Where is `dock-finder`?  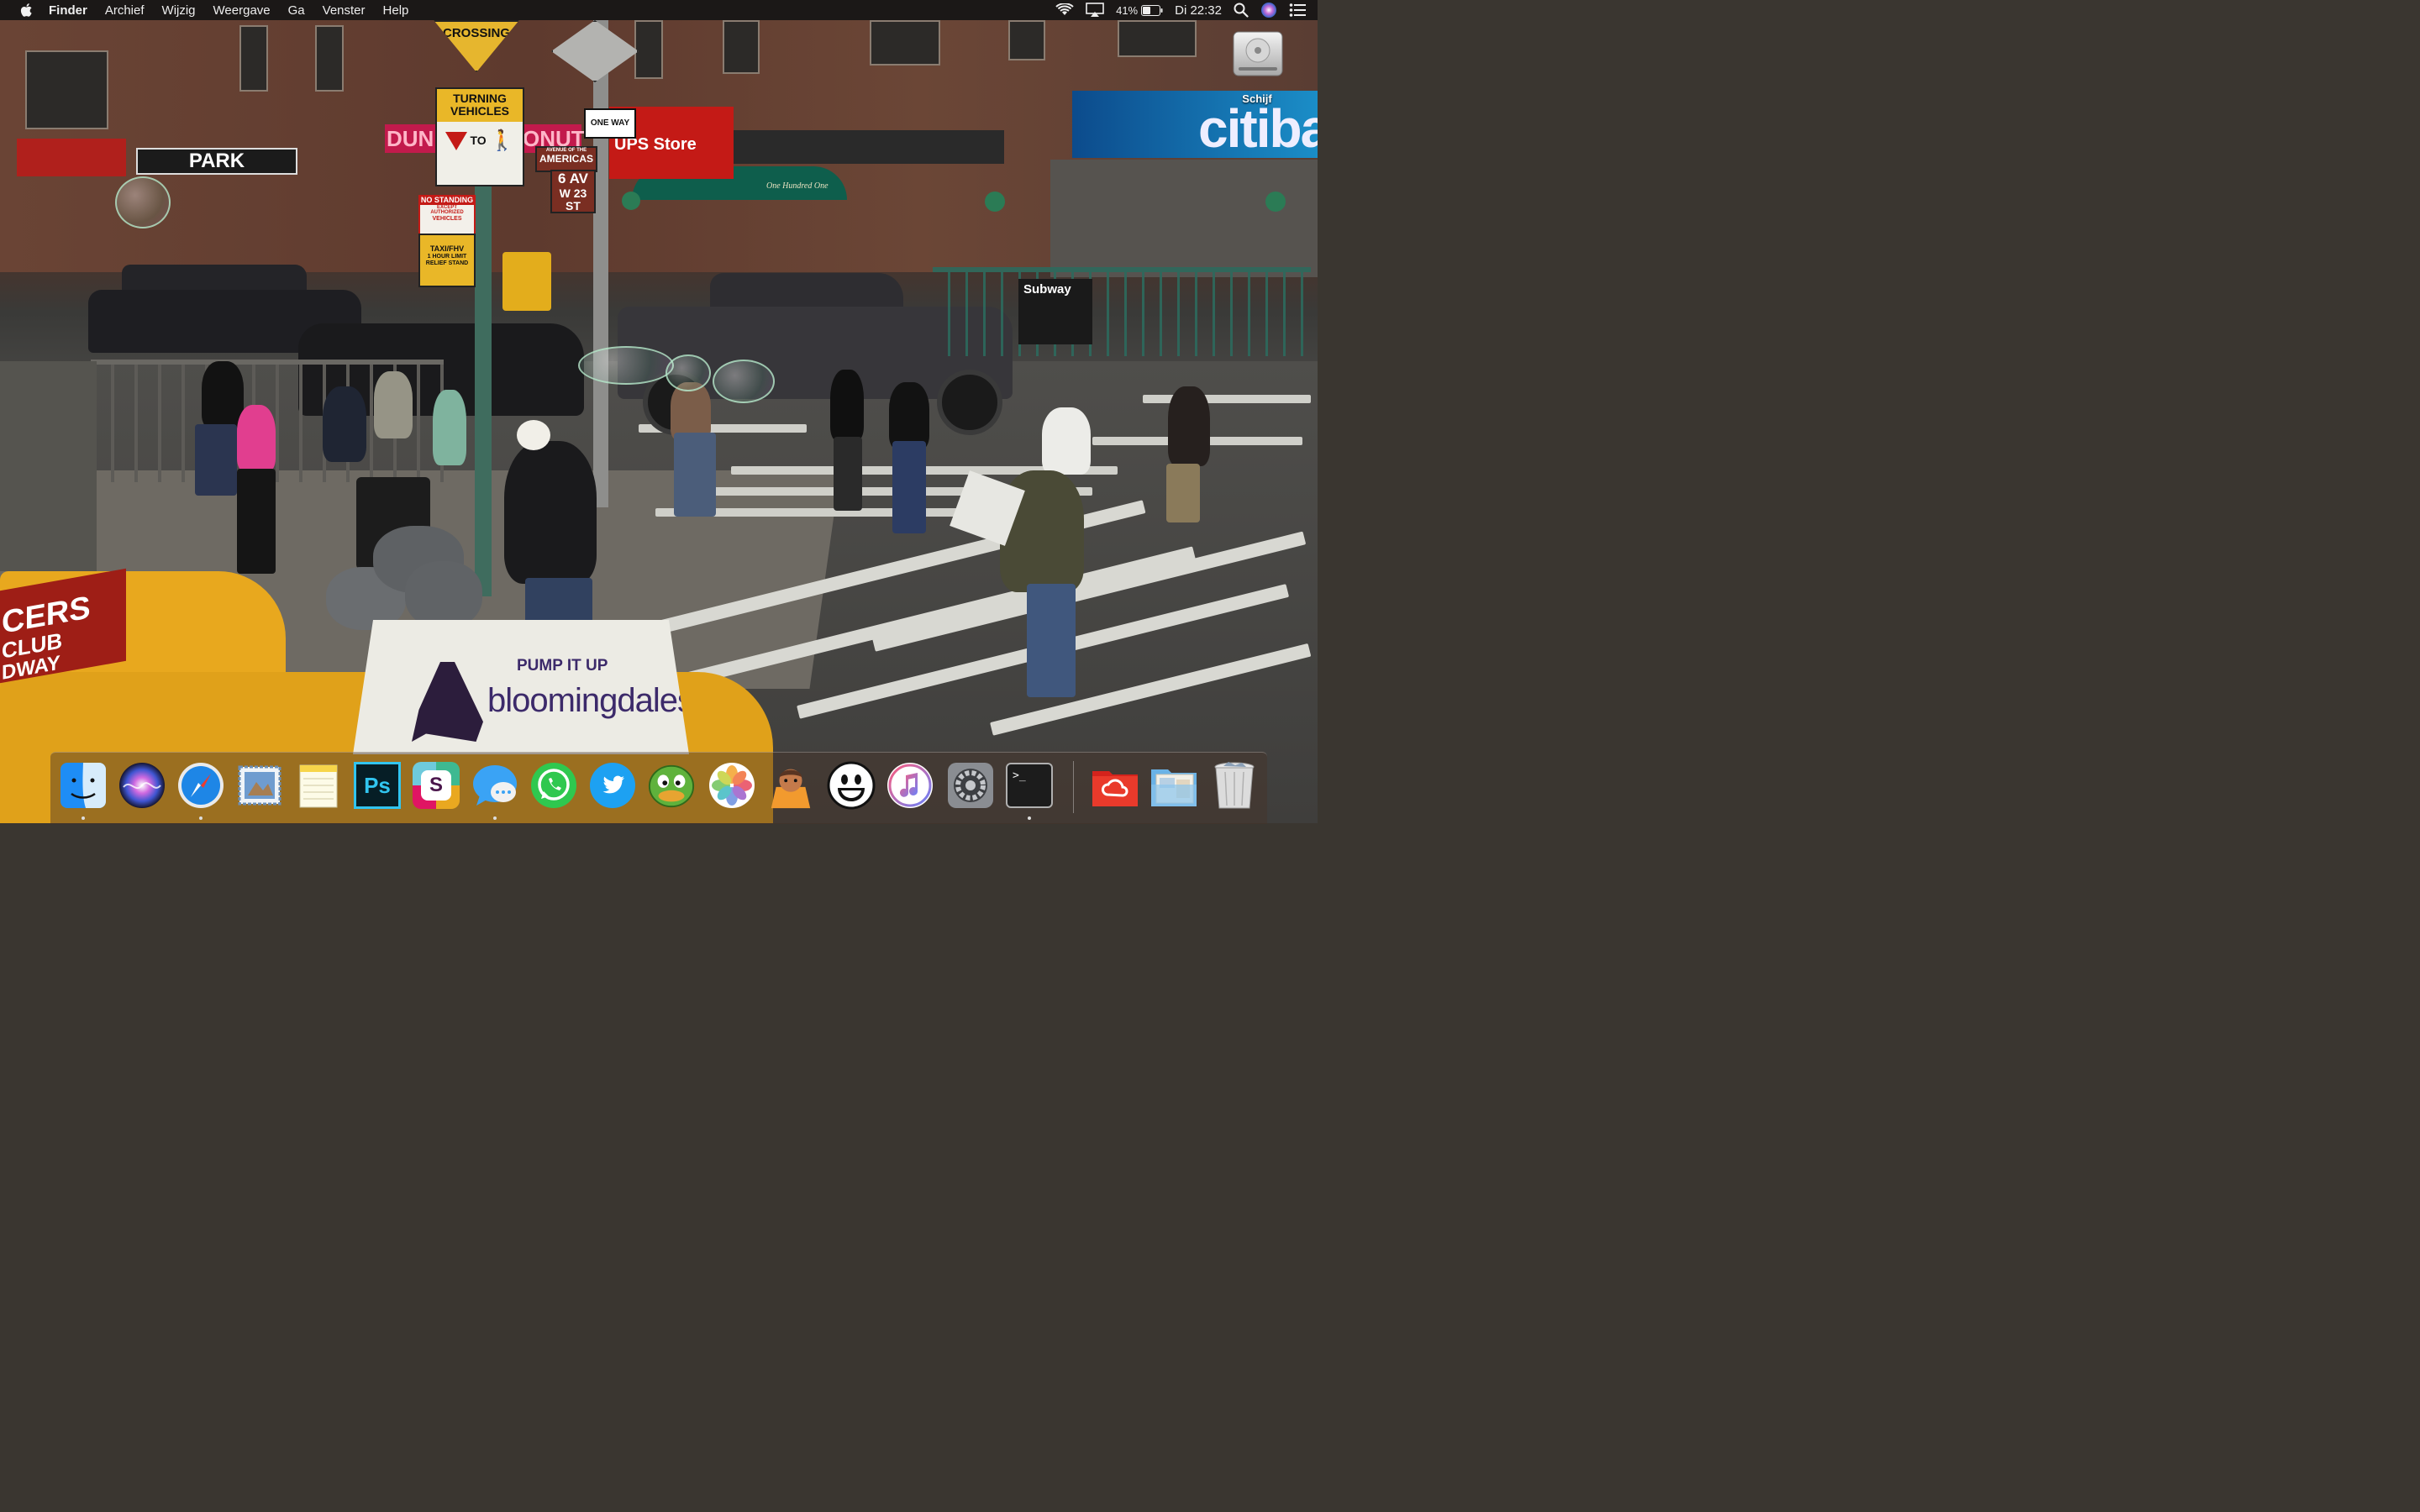 dock-finder is located at coordinates (83, 785).